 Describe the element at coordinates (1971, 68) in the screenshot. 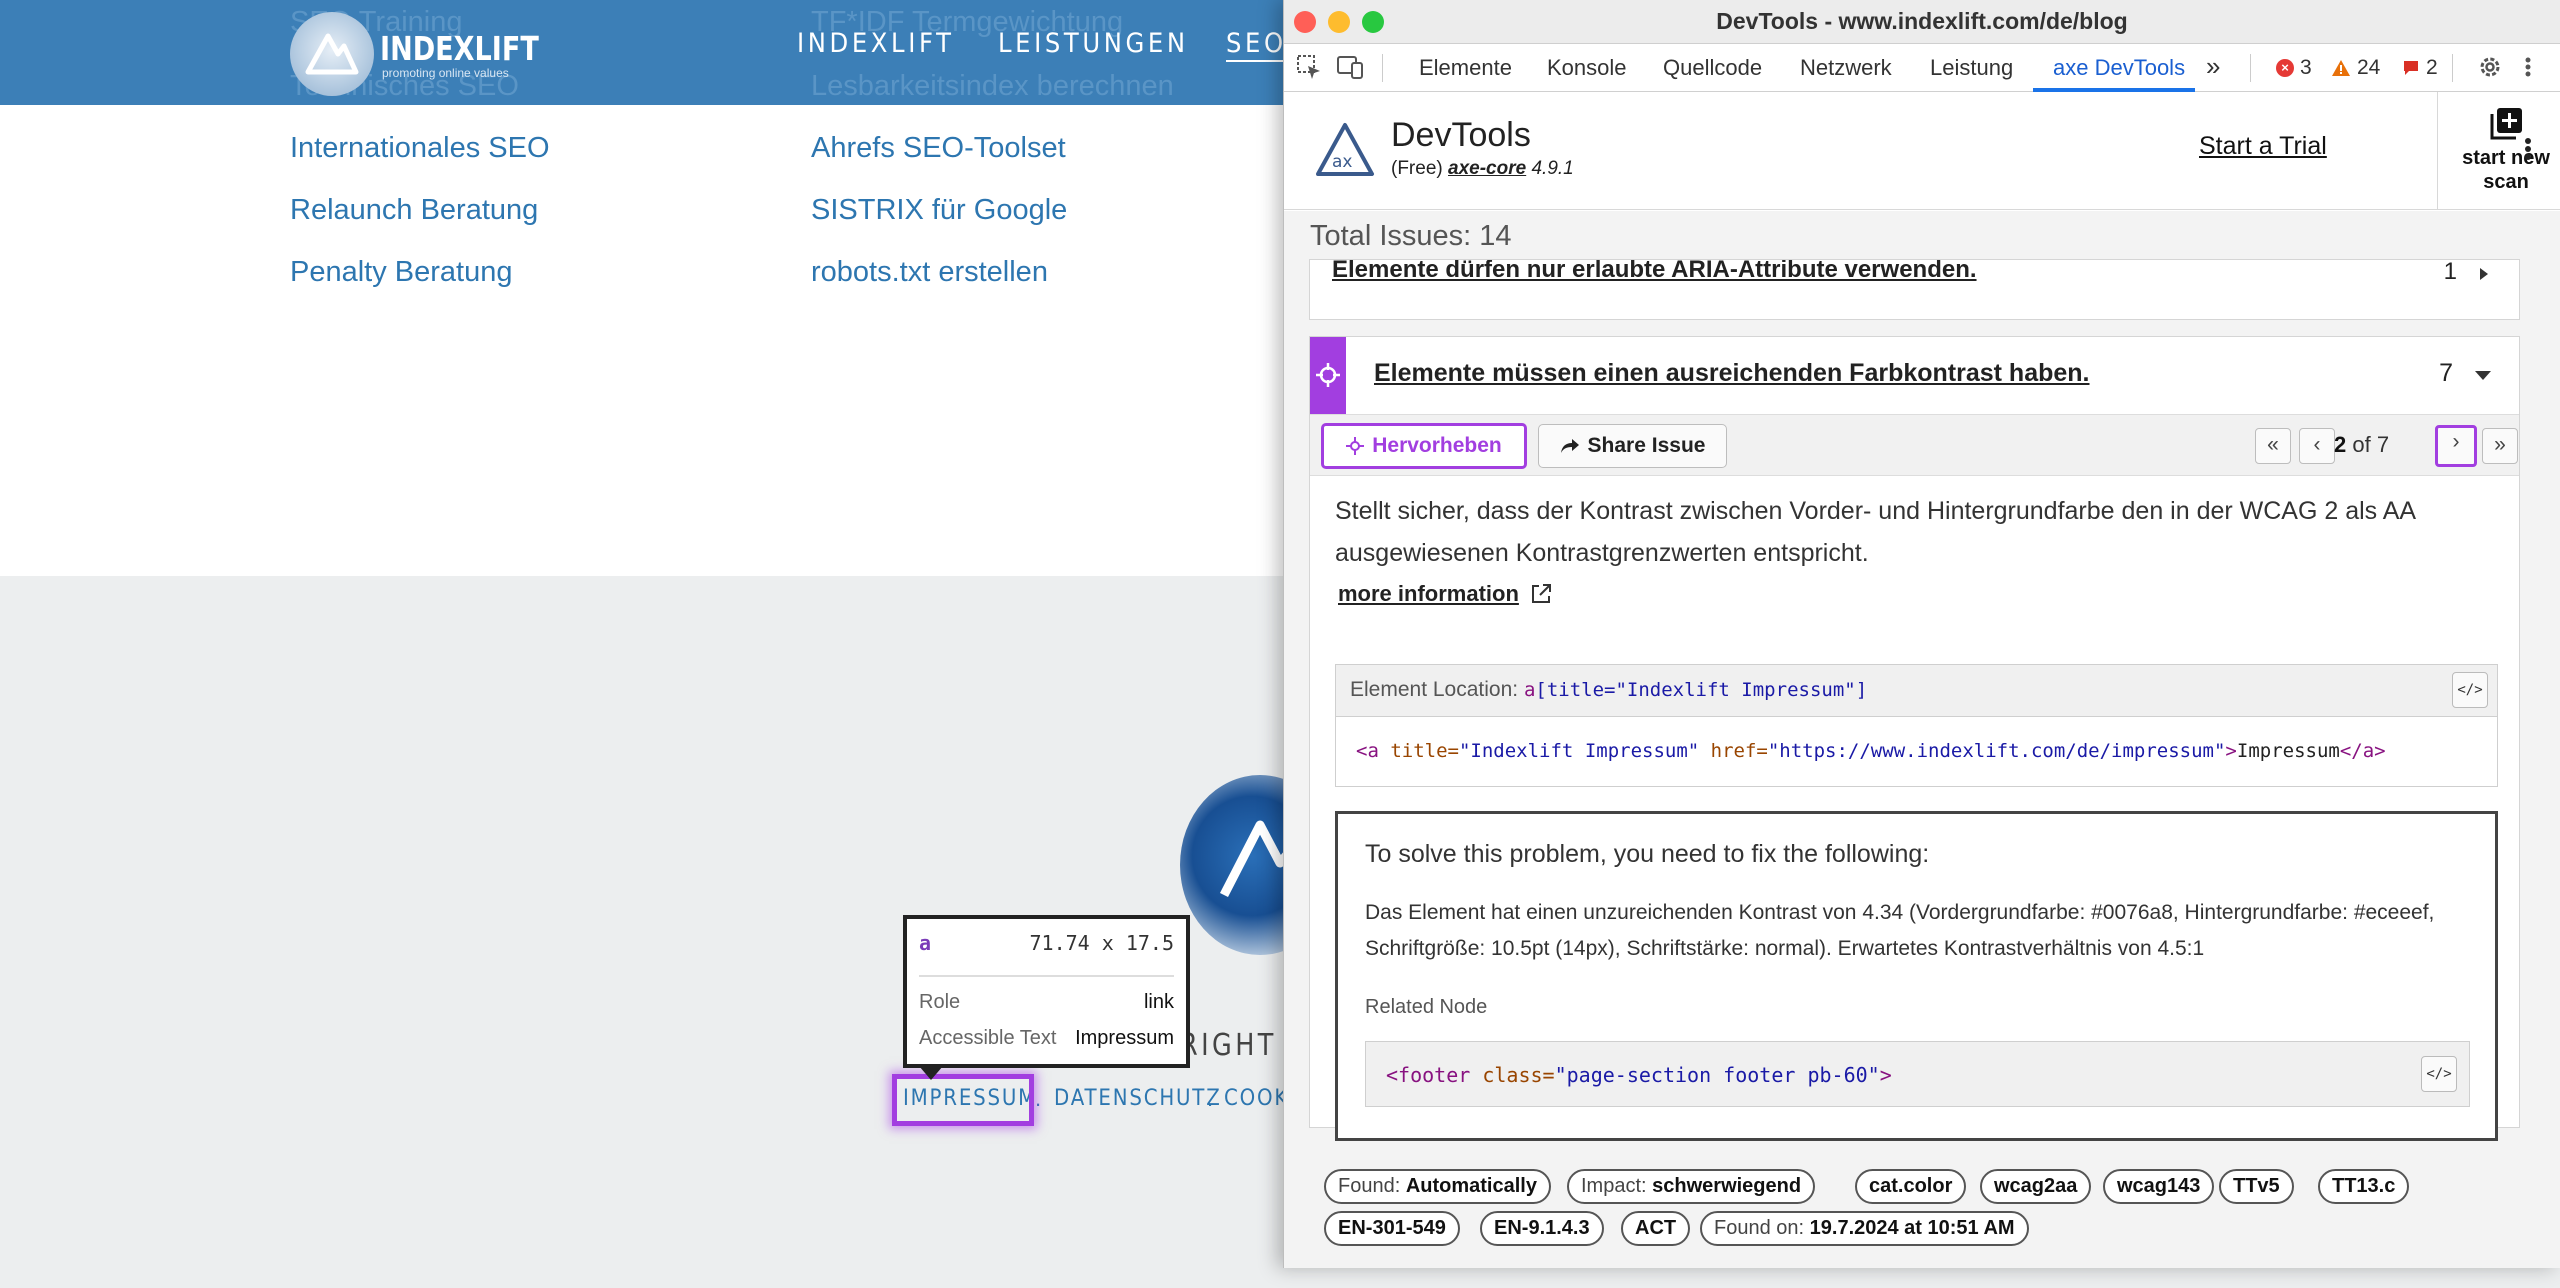

I see `tab-leistung: Leistung` at that location.